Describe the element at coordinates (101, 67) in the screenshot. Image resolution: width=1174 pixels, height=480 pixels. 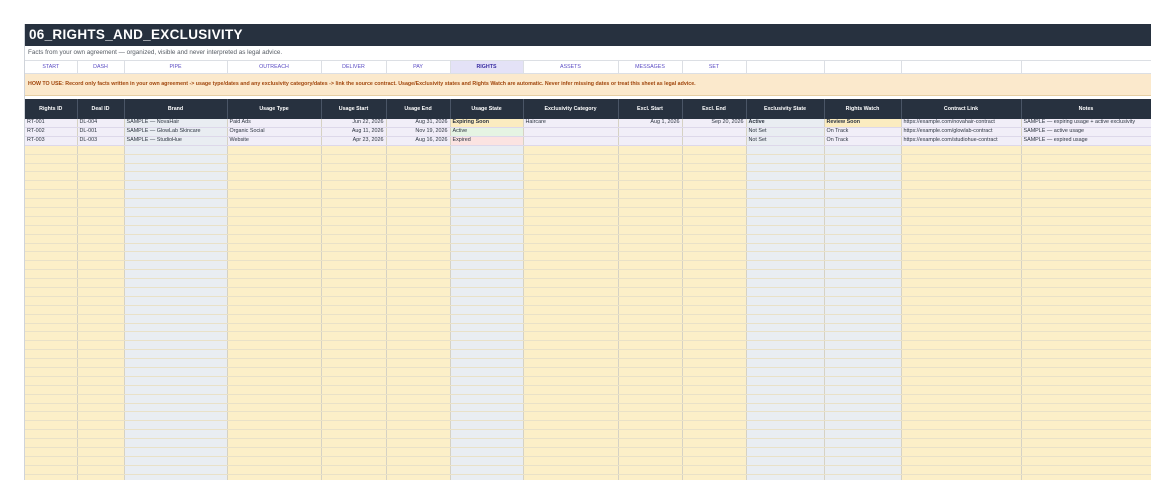
I see `tab-dash: DASH` at that location.